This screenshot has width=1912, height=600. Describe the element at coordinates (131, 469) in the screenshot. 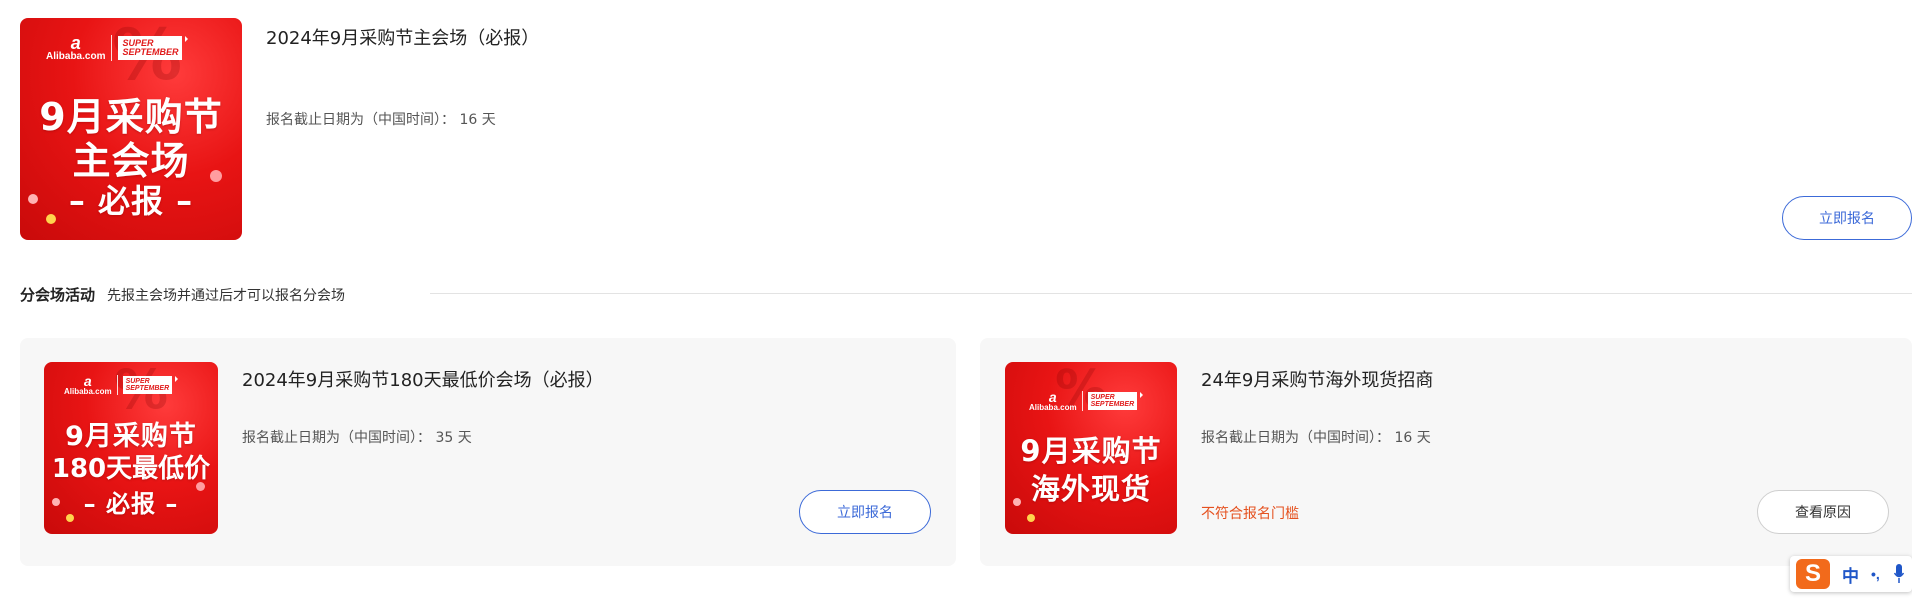

I see `banner-line-2: 180天最低价` at that location.